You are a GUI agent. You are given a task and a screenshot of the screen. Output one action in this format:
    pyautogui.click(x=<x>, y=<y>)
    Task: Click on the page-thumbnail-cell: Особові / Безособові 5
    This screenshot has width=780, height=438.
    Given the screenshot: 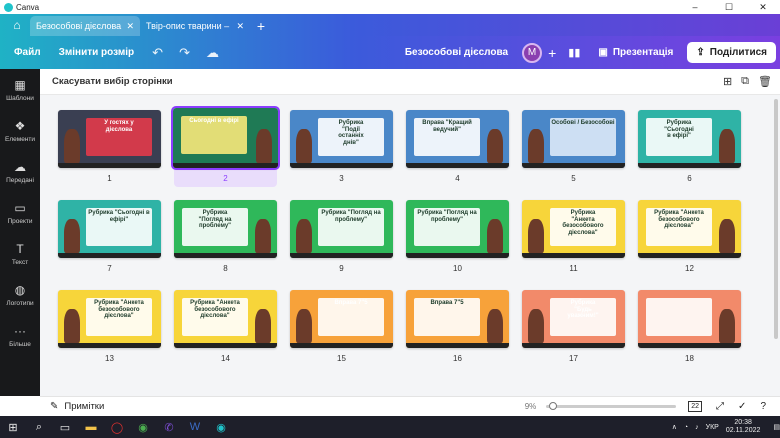 What is the action you would take?
    pyautogui.click(x=573, y=147)
    